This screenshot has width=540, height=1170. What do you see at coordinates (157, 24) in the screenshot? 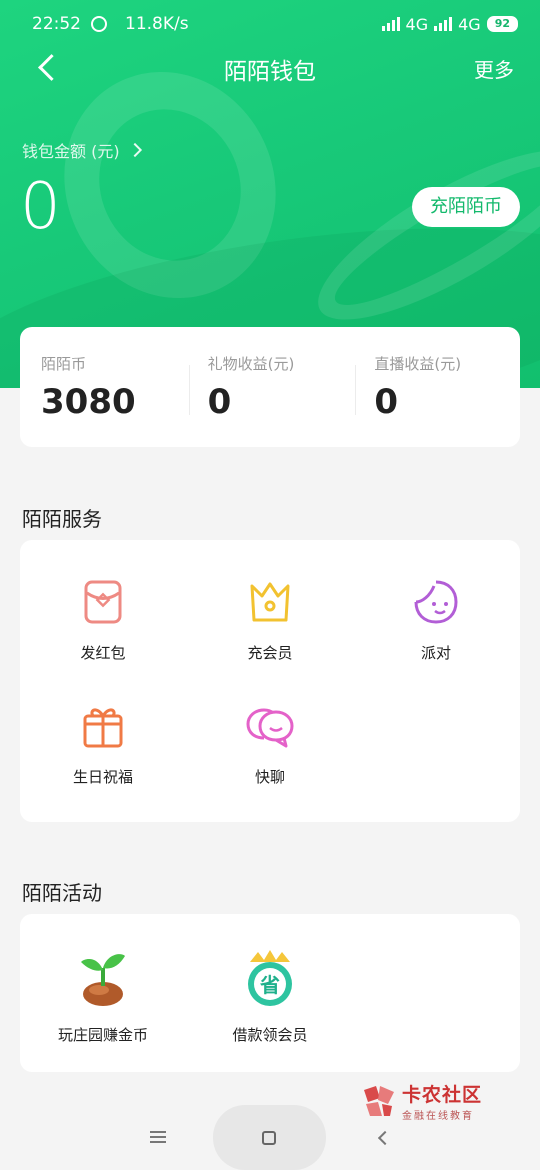
I see `network-speed: 11.8K/s` at bounding box center [157, 24].